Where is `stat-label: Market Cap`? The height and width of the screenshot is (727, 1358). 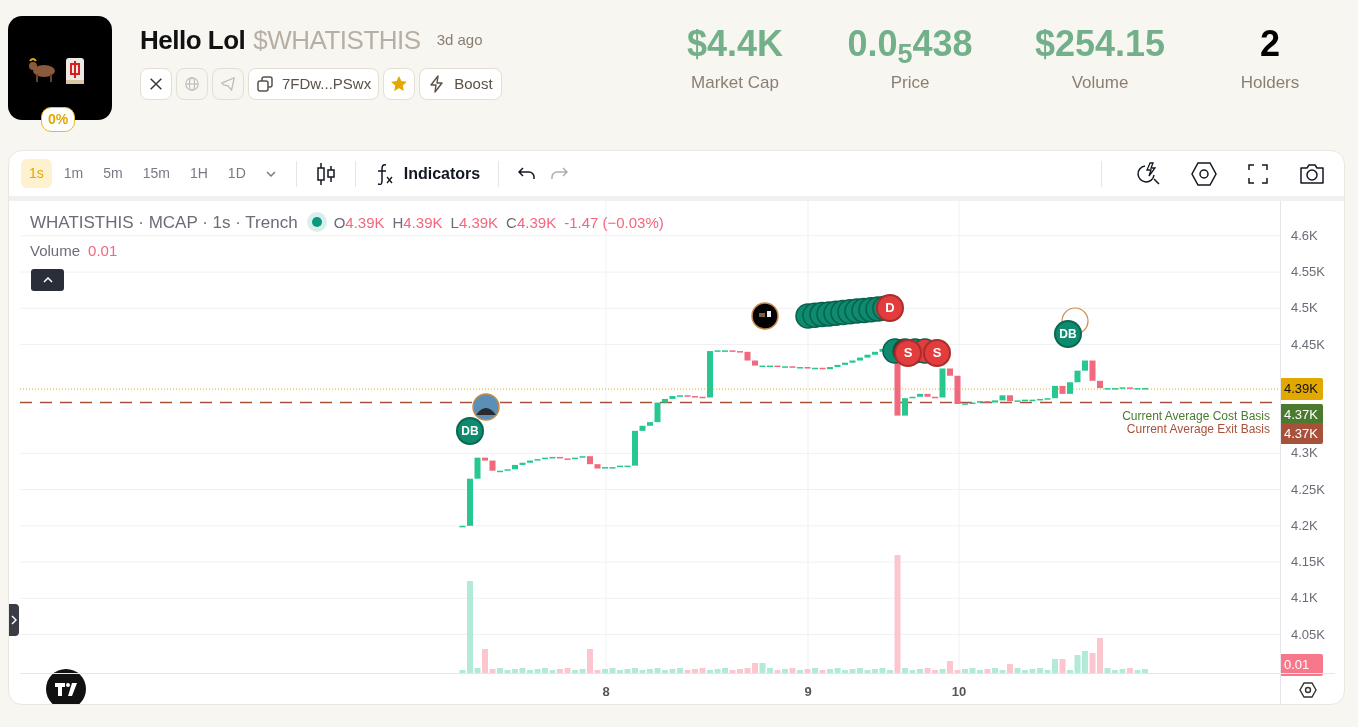 stat-label: Market Cap is located at coordinates (735, 82).